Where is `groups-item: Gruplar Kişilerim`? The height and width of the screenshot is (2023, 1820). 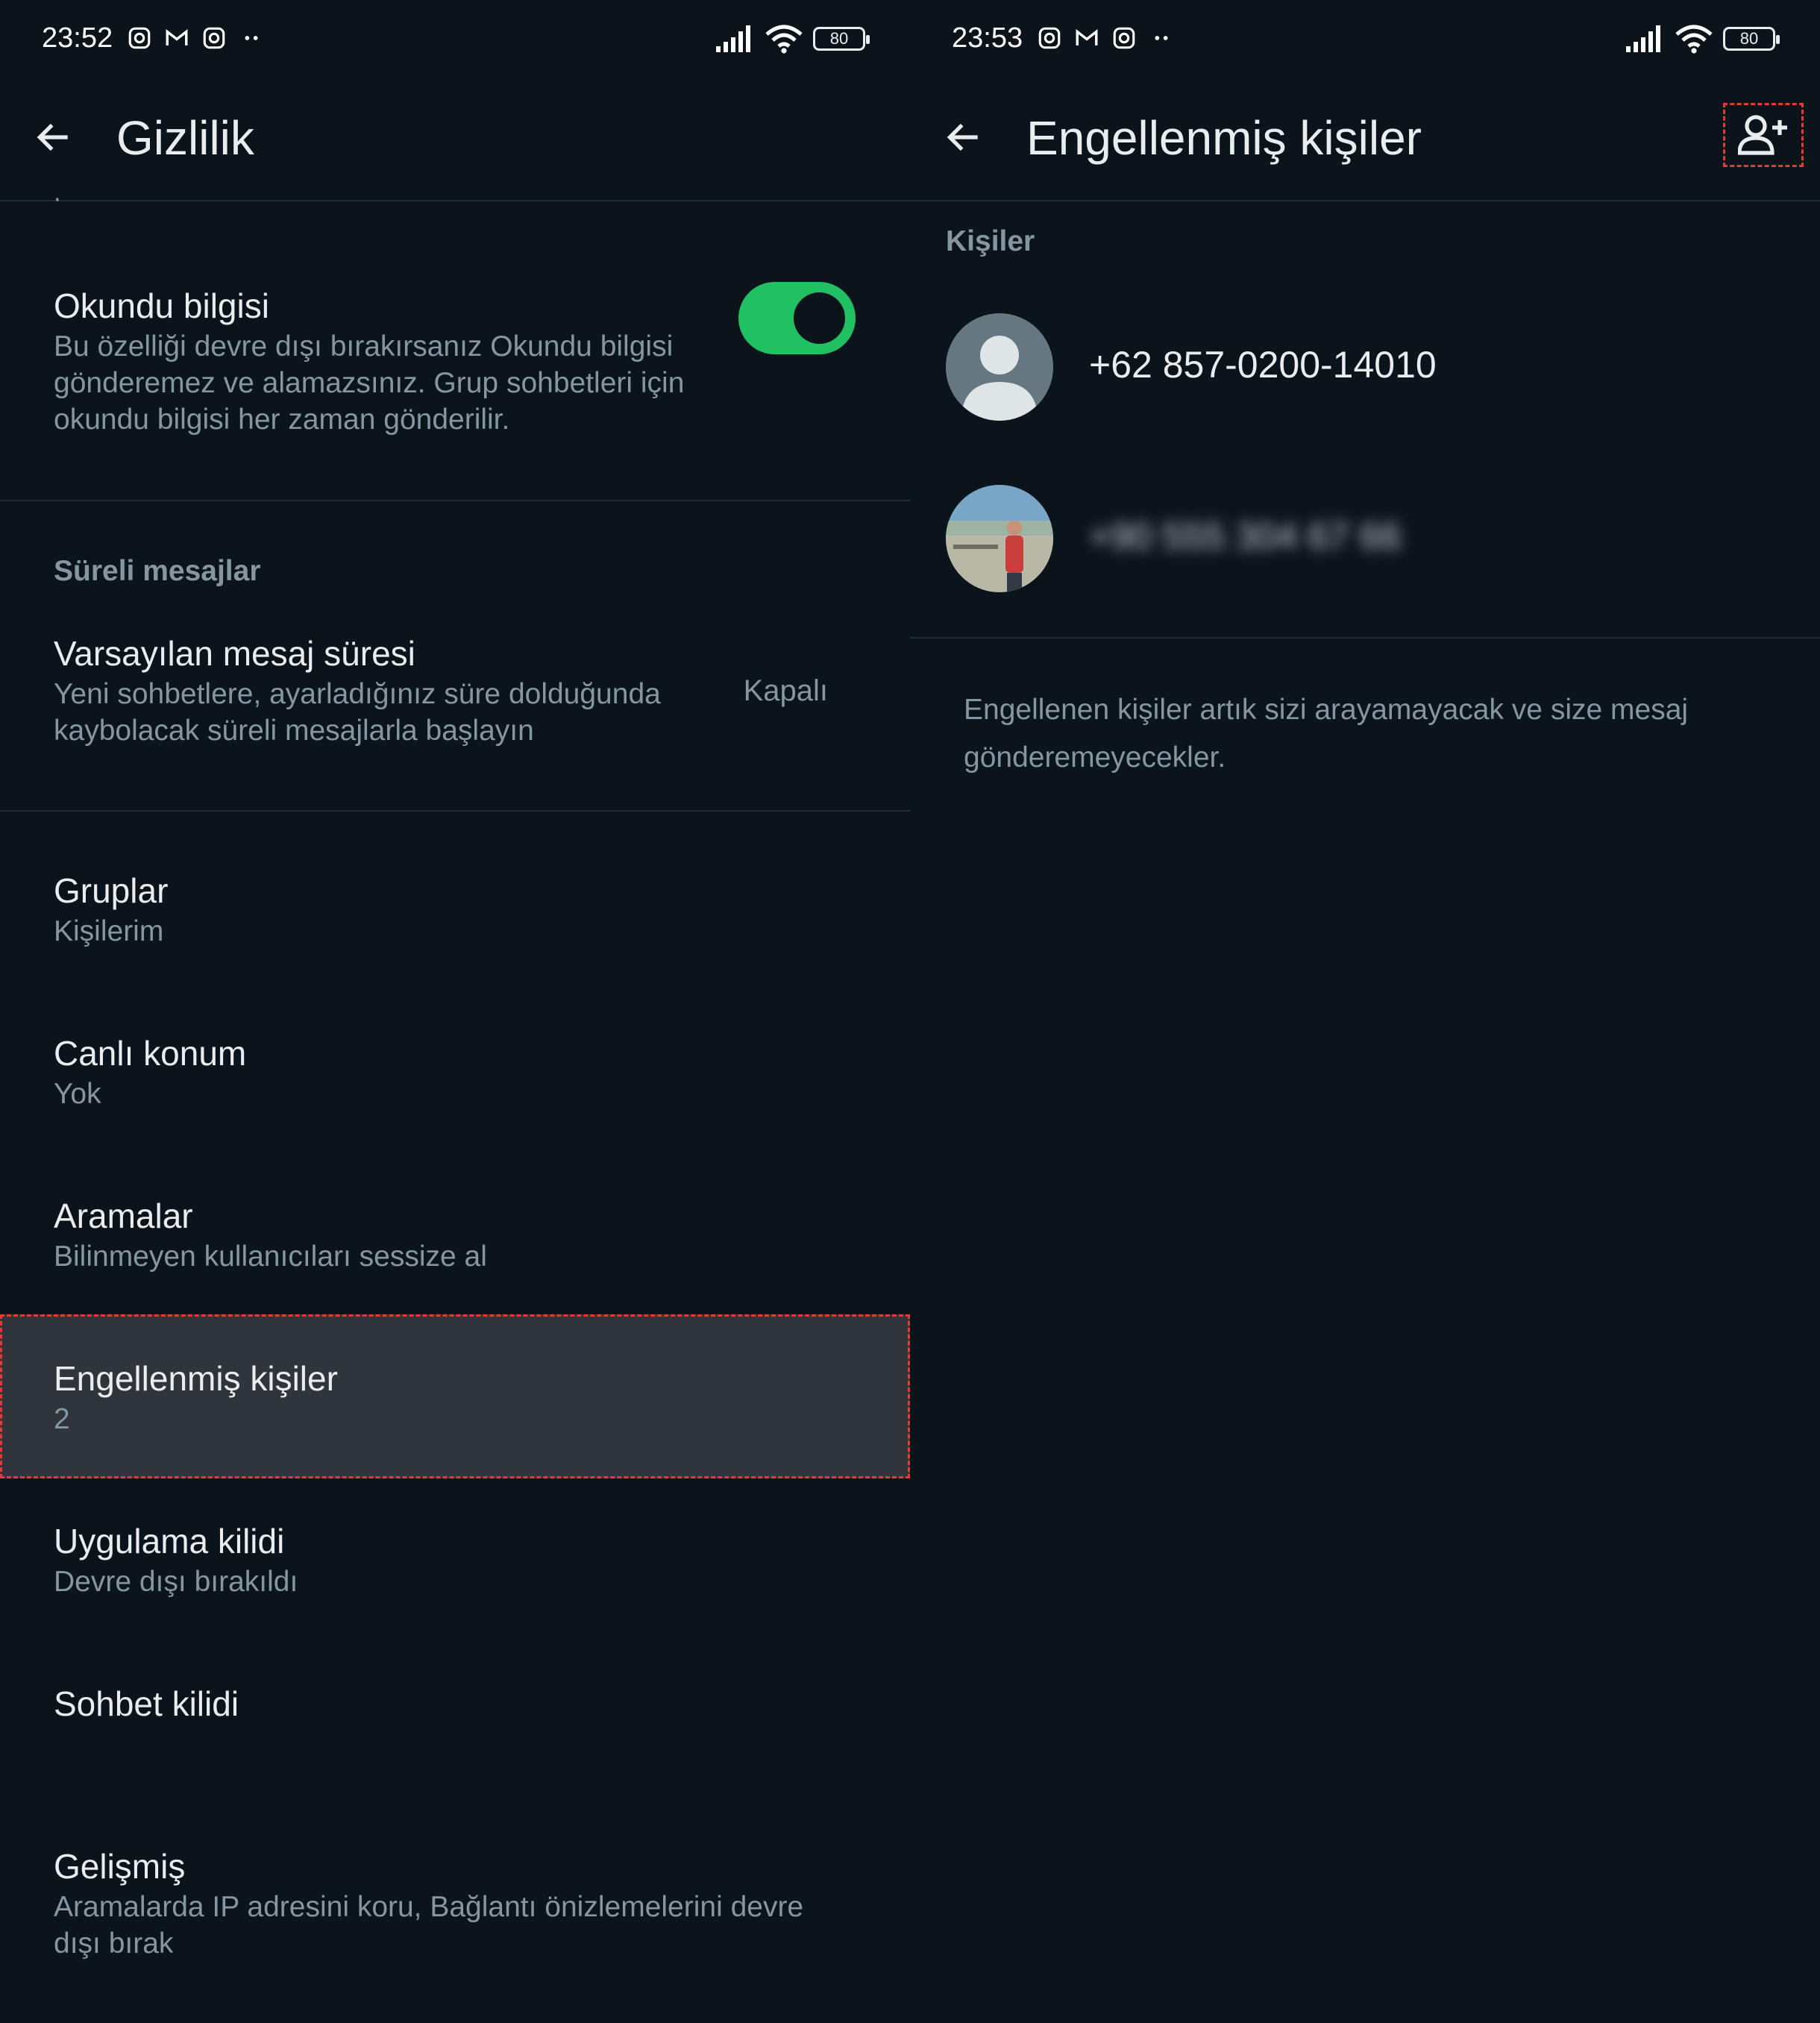 groups-item: Gruplar Kişilerim is located at coordinates (455, 909).